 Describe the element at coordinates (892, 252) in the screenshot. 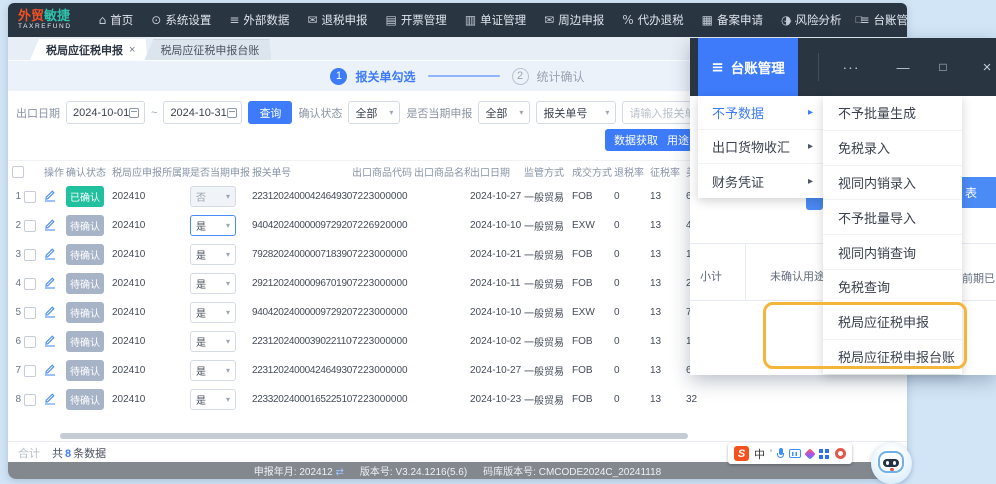

I see `submenu-item: 视同内销查询` at that location.